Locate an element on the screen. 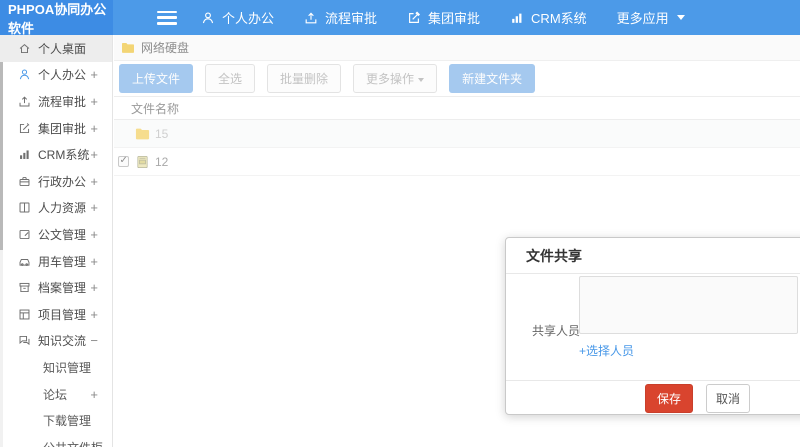  nav-workflow-approval: 流程审批 is located at coordinates (340, 17).